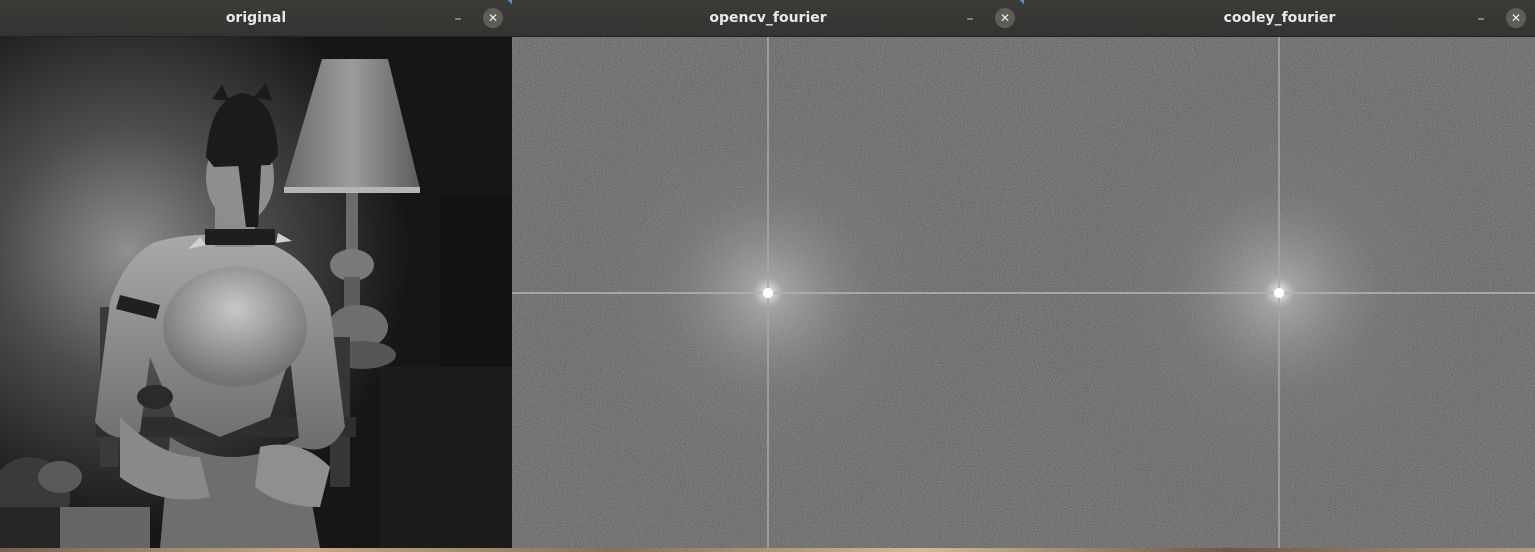  What do you see at coordinates (767, 550) in the screenshot?
I see `desktop-background` at bounding box center [767, 550].